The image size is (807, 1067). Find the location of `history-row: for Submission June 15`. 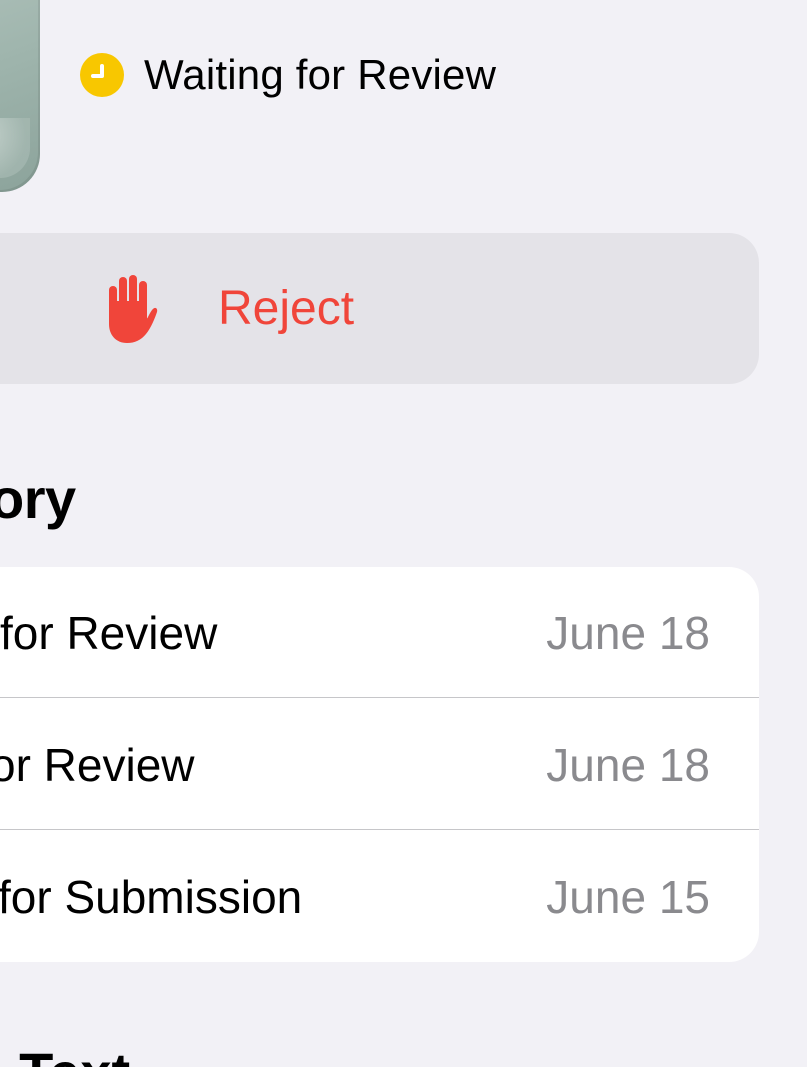

history-row: for Submission June 15 is located at coordinates (379, 896).